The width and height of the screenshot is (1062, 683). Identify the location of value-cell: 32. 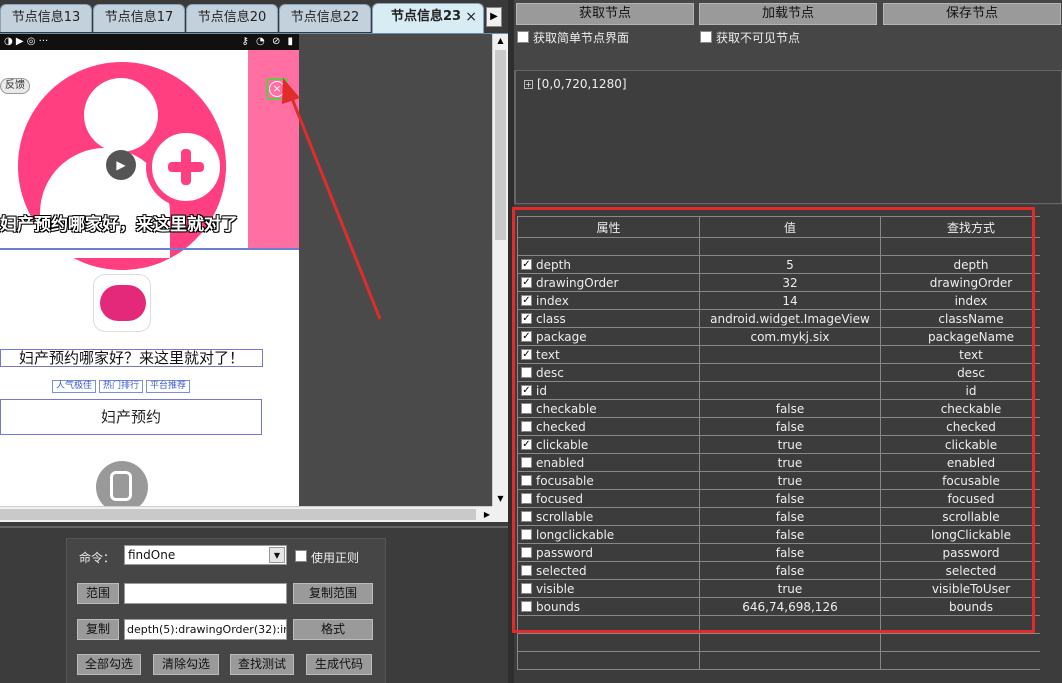
(790, 282).